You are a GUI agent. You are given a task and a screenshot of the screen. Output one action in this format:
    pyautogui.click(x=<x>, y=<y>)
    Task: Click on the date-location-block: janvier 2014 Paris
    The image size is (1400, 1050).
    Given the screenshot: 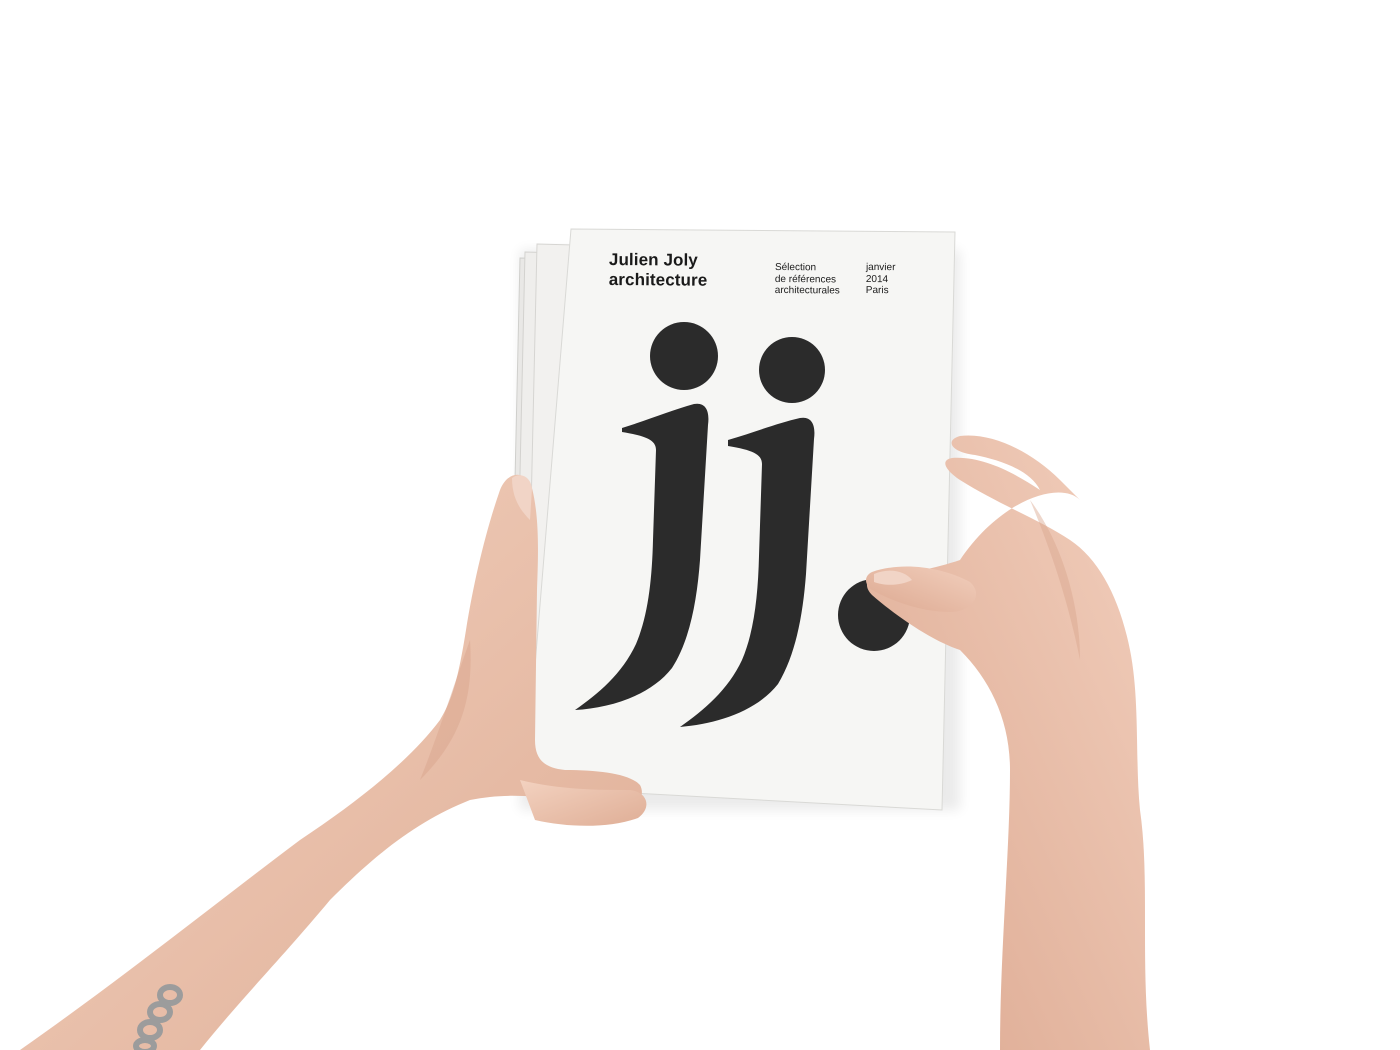 What is the action you would take?
    pyautogui.click(x=881, y=279)
    